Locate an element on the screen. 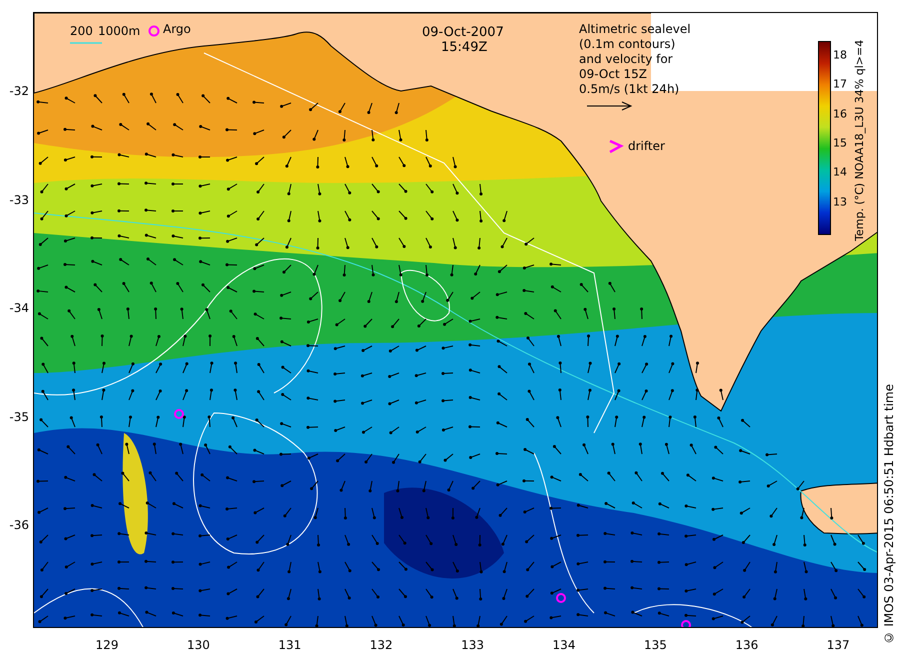 This screenshot has height=660, width=900. annotation-line: and velocity for is located at coordinates (626, 59).